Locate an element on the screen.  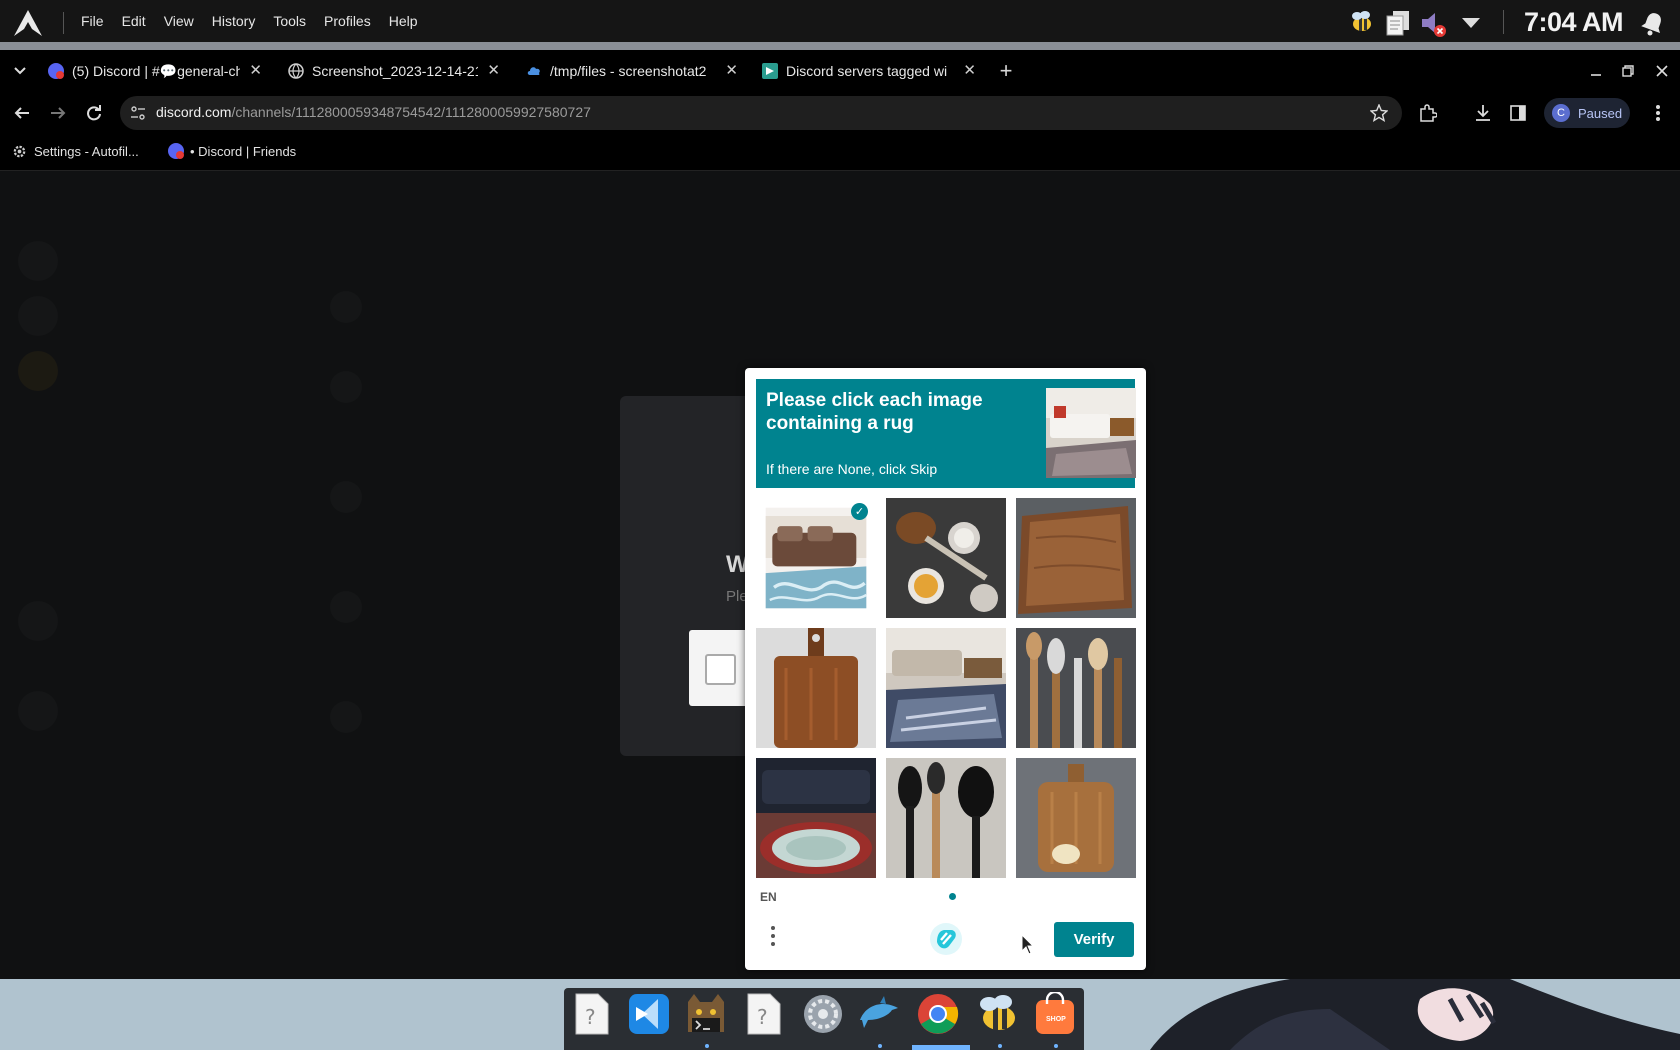
selected-check-icon: ✓ is located at coordinates (859, 511).